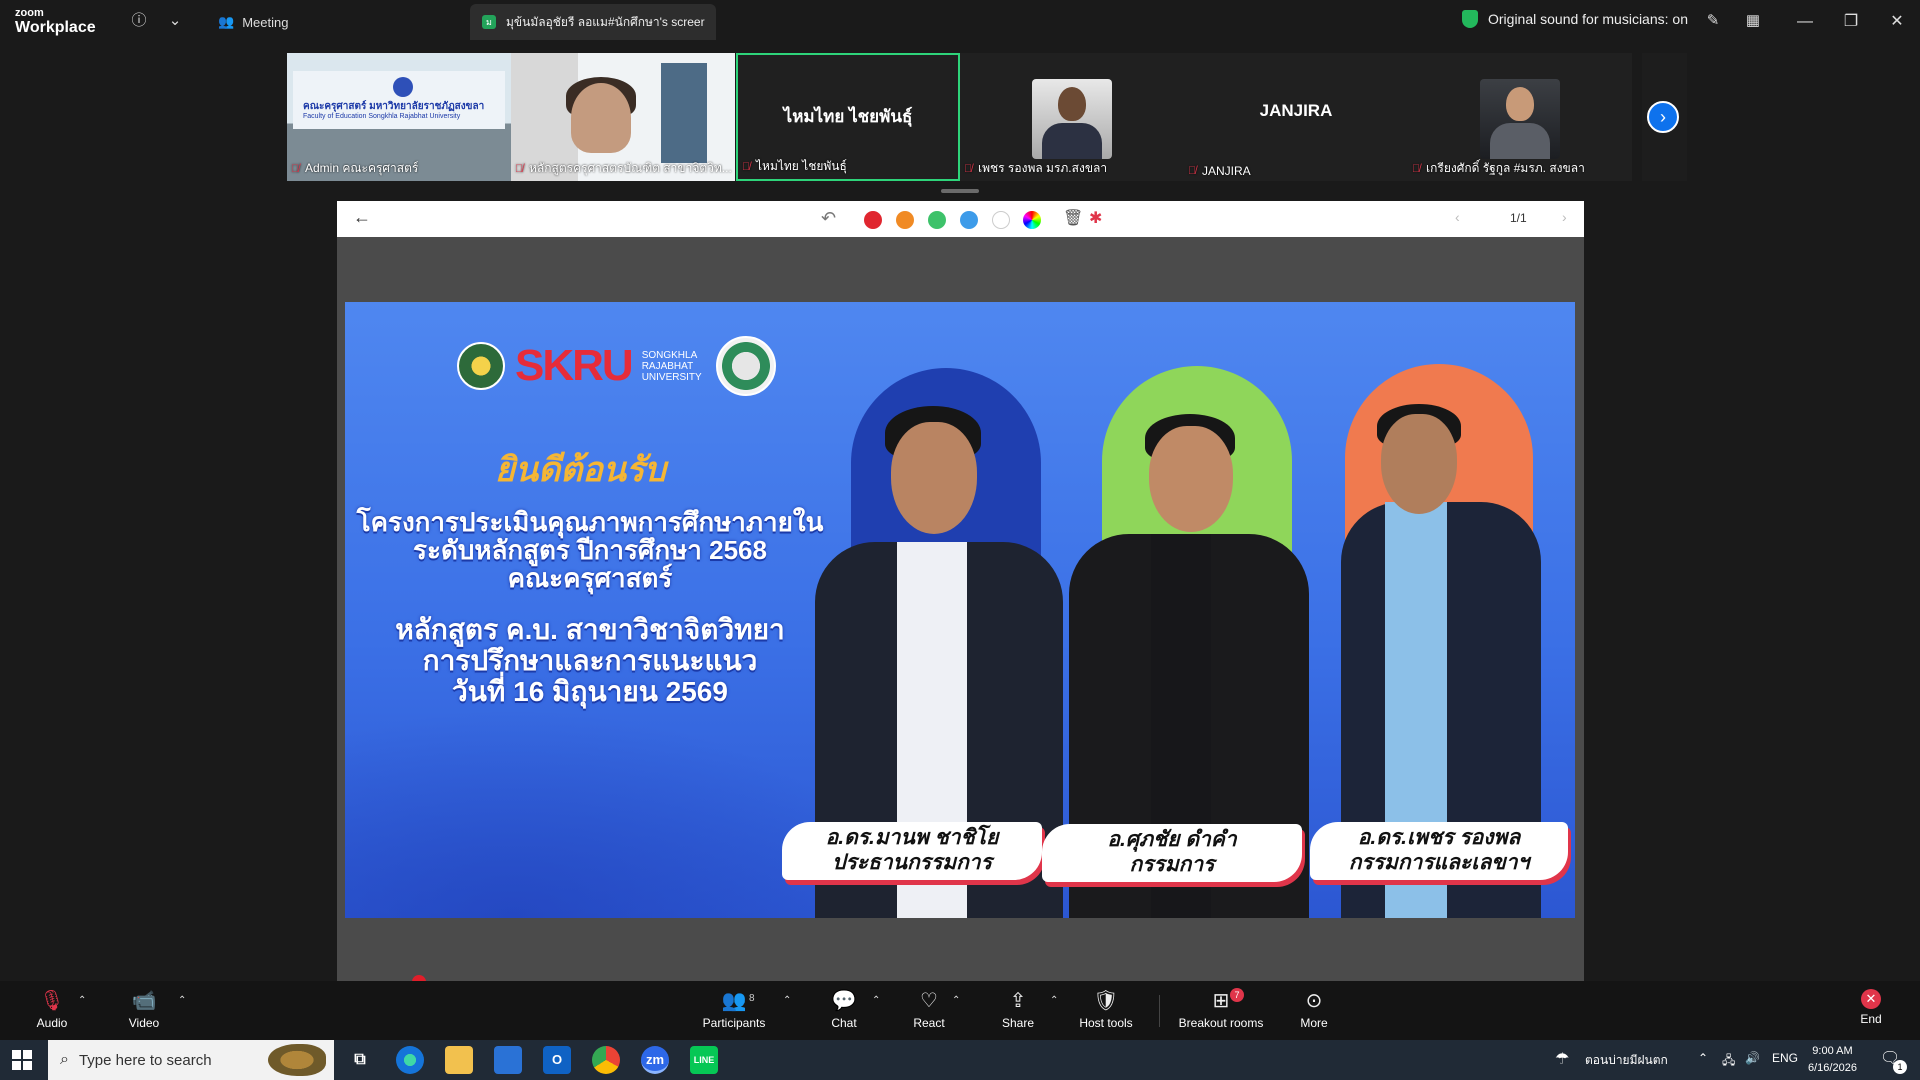 The width and height of the screenshot is (1920, 1080). Describe the element at coordinates (1001, 220) in the screenshot. I see `color-white-swatch` at that location.